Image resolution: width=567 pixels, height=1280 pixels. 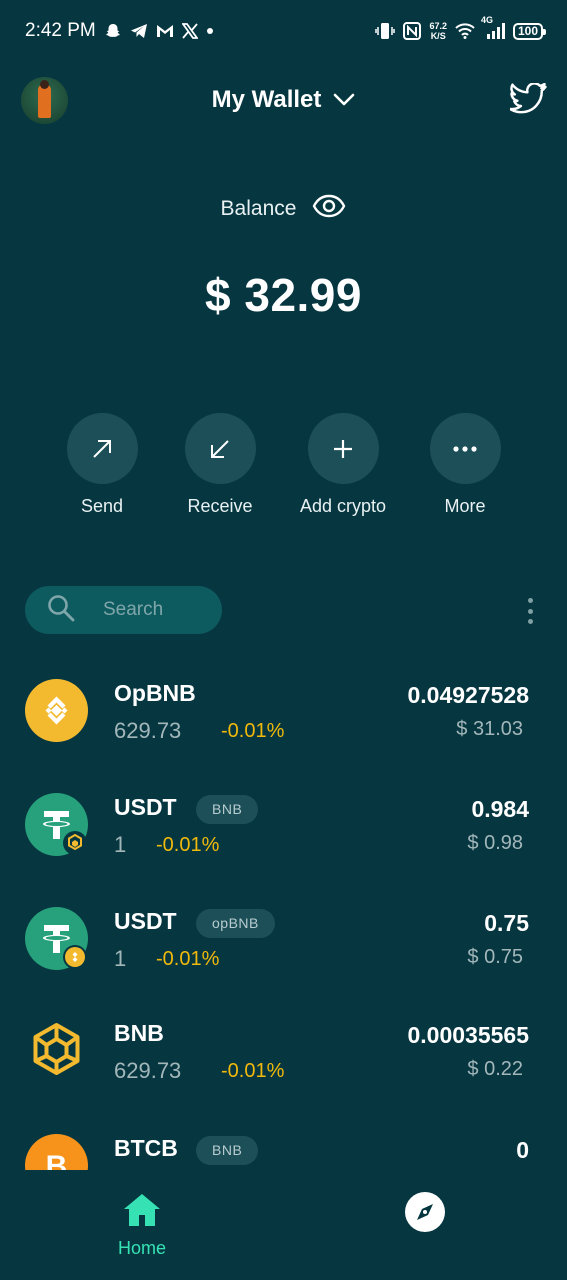 I want to click on x-icon, so click(x=189, y=31).